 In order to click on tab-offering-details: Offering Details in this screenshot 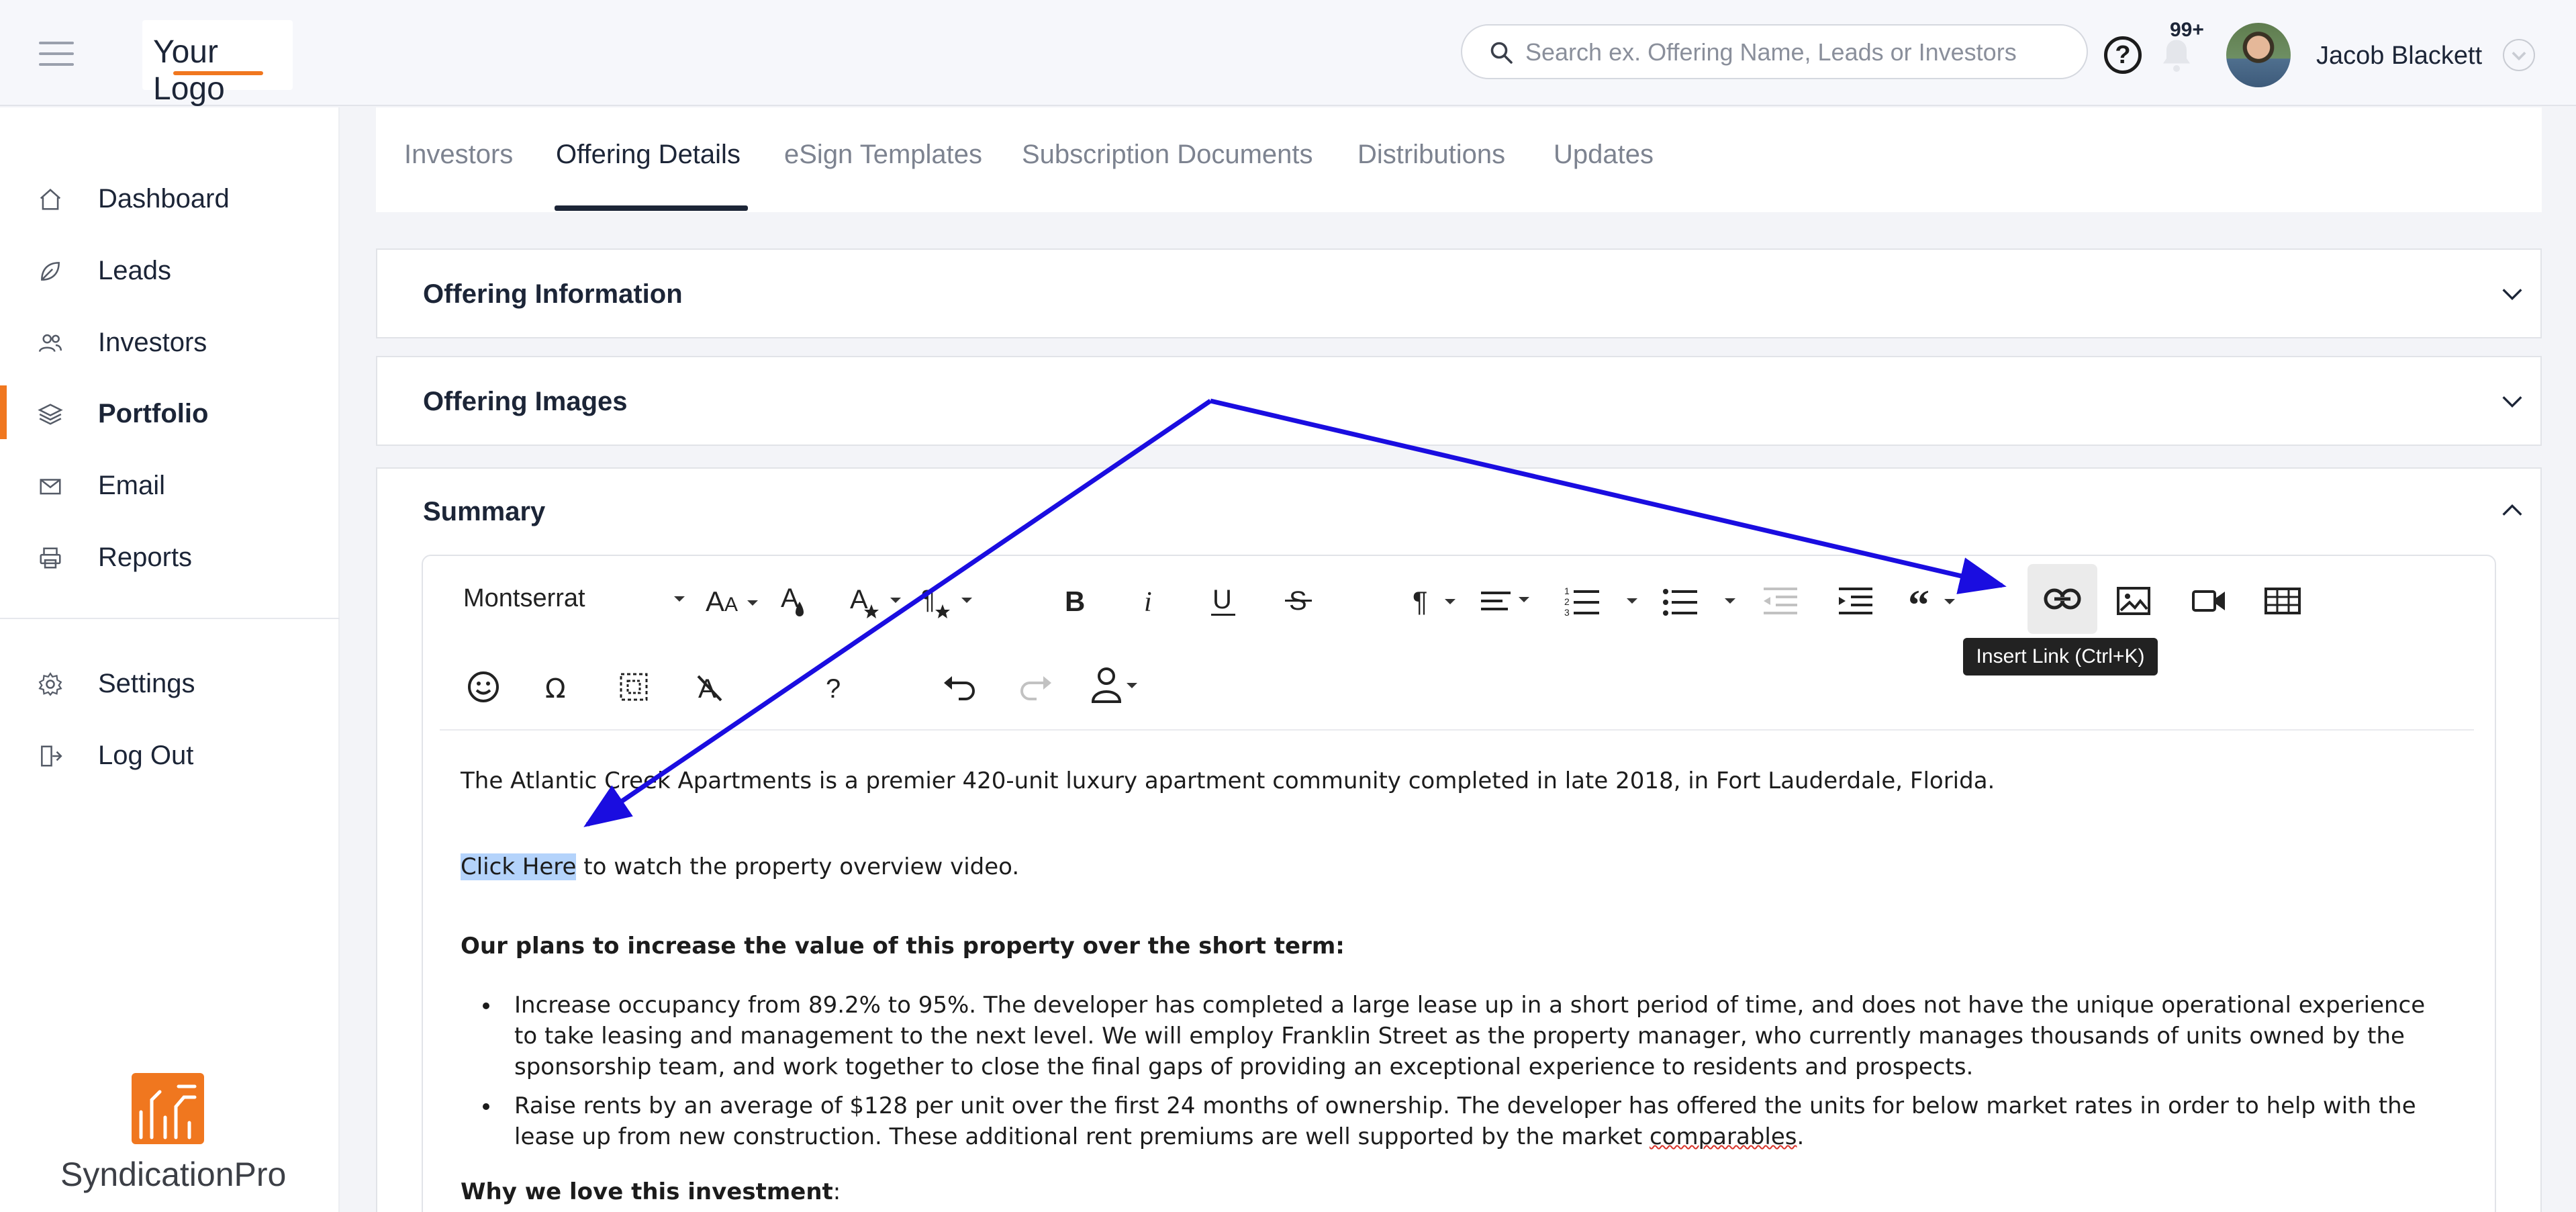, I will do `click(648, 155)`.